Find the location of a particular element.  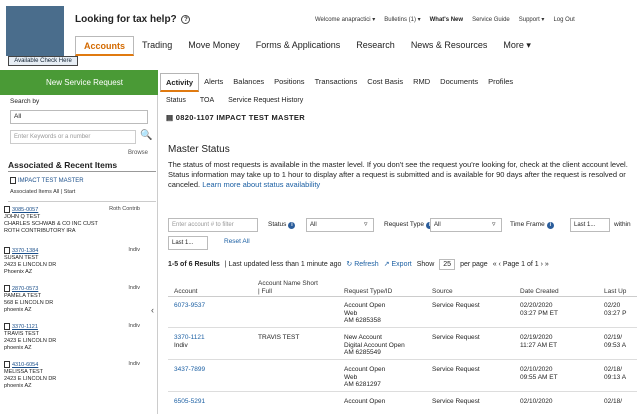

client-detail: JOHN Q TEST is located at coordinates (22, 216).